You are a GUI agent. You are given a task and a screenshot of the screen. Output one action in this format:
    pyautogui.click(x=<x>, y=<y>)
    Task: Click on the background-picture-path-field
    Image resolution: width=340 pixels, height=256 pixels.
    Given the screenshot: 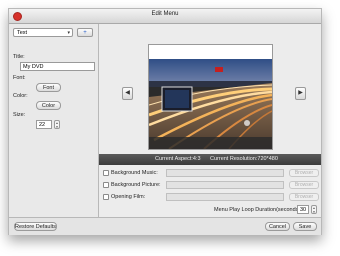 What is the action you would take?
    pyautogui.click(x=225, y=185)
    